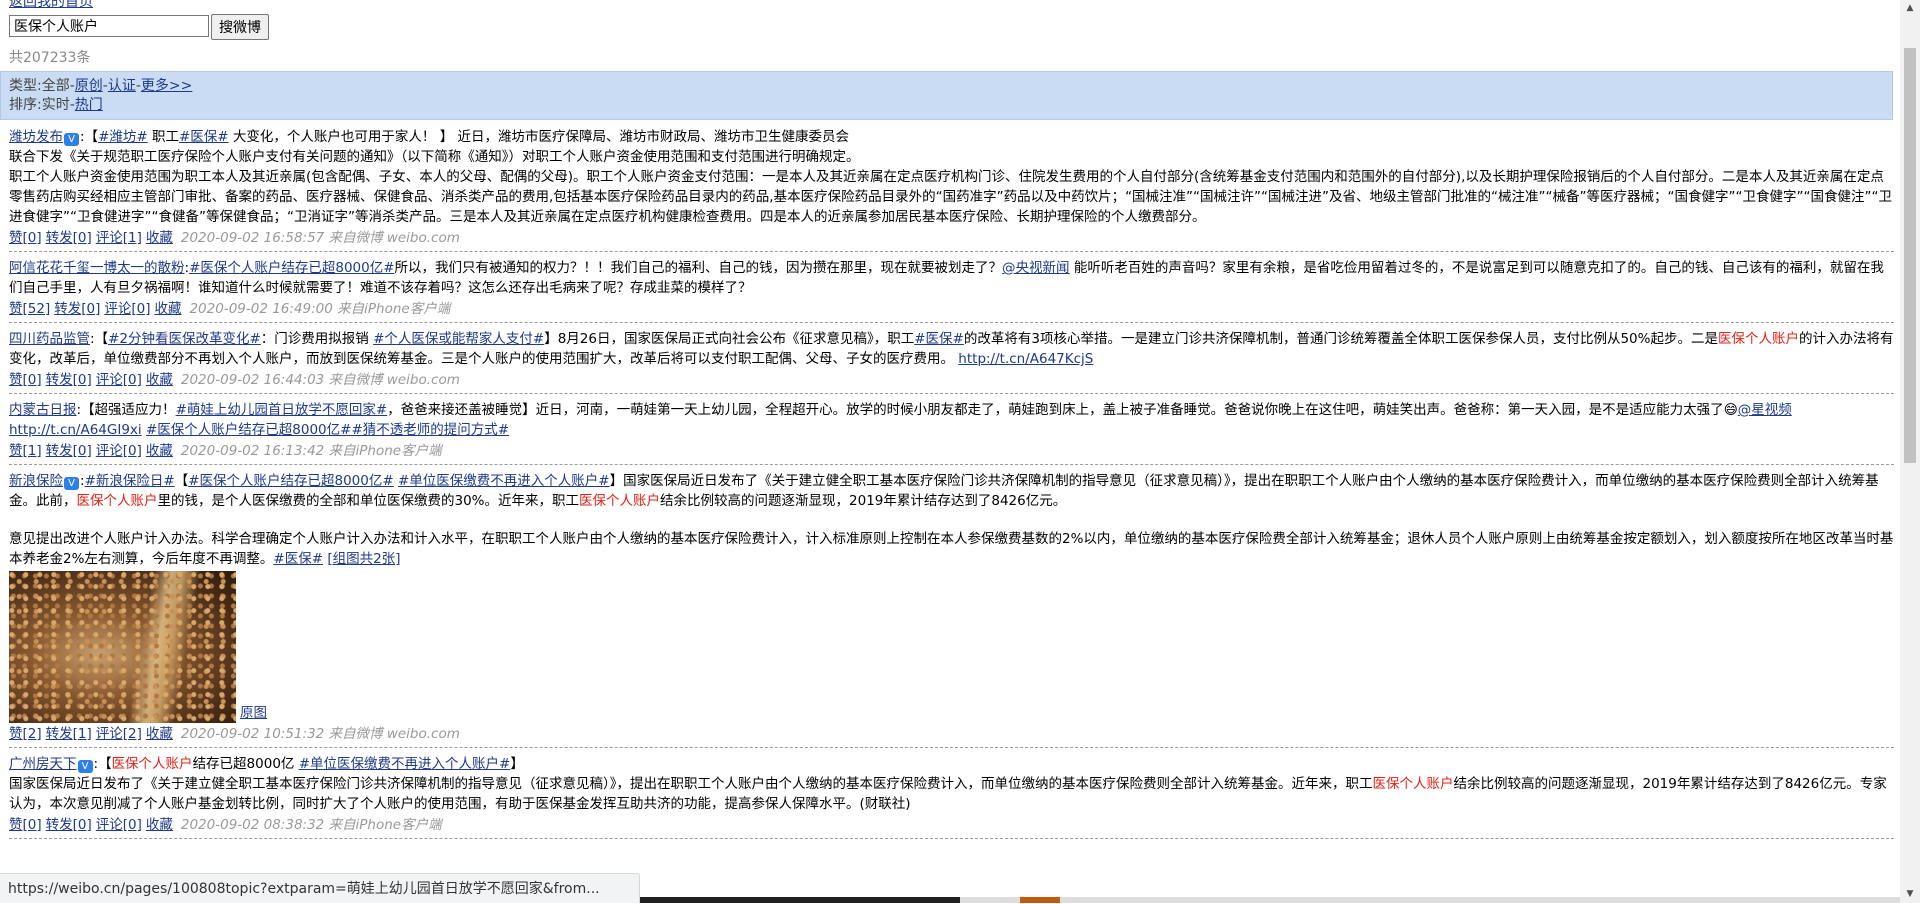 The height and width of the screenshot is (904, 1920). I want to click on filter-bar: 类型:全部-原创-认证-更多>> 排序:实时-热门, so click(946, 95).